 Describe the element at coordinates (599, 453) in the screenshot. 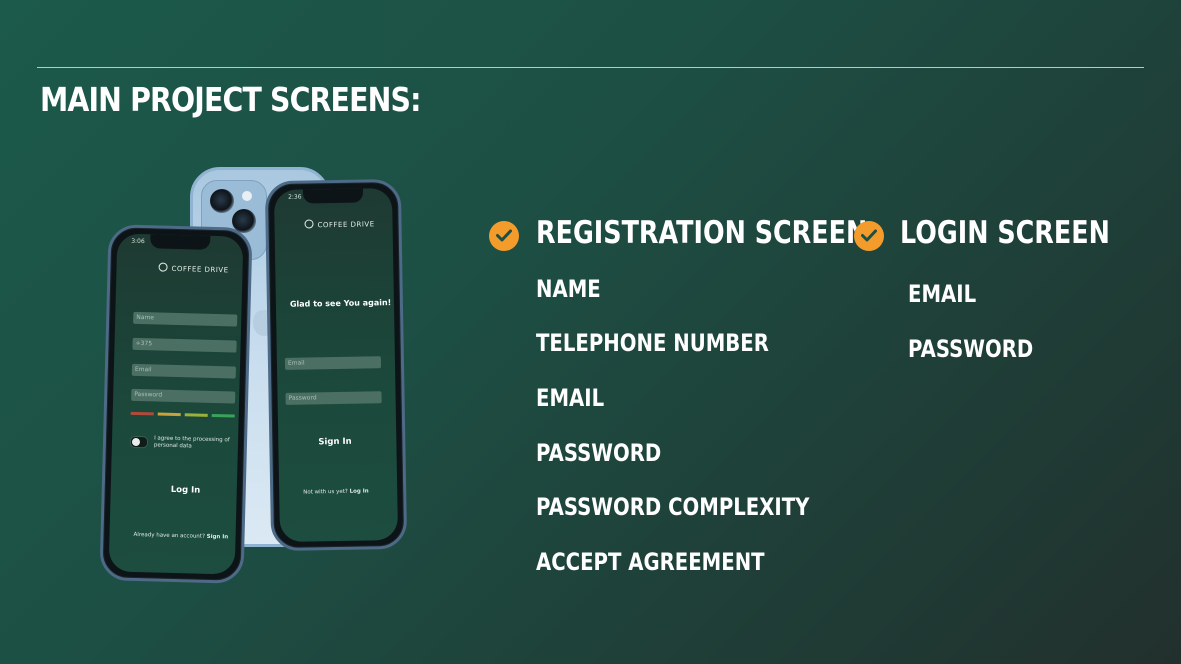

I see `registration-item-password: PASSWORD` at that location.